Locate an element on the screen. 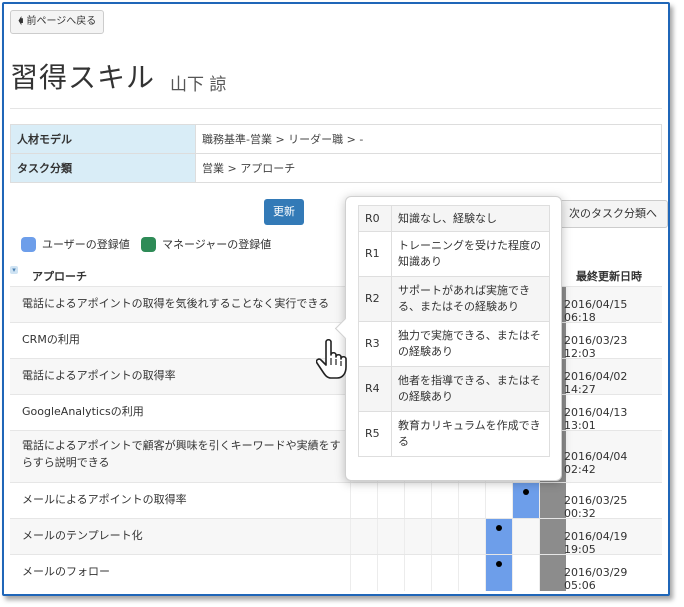 This screenshot has width=684, height=607. skill-label: GoogleAnalyticsの利用 is located at coordinates (83, 411).